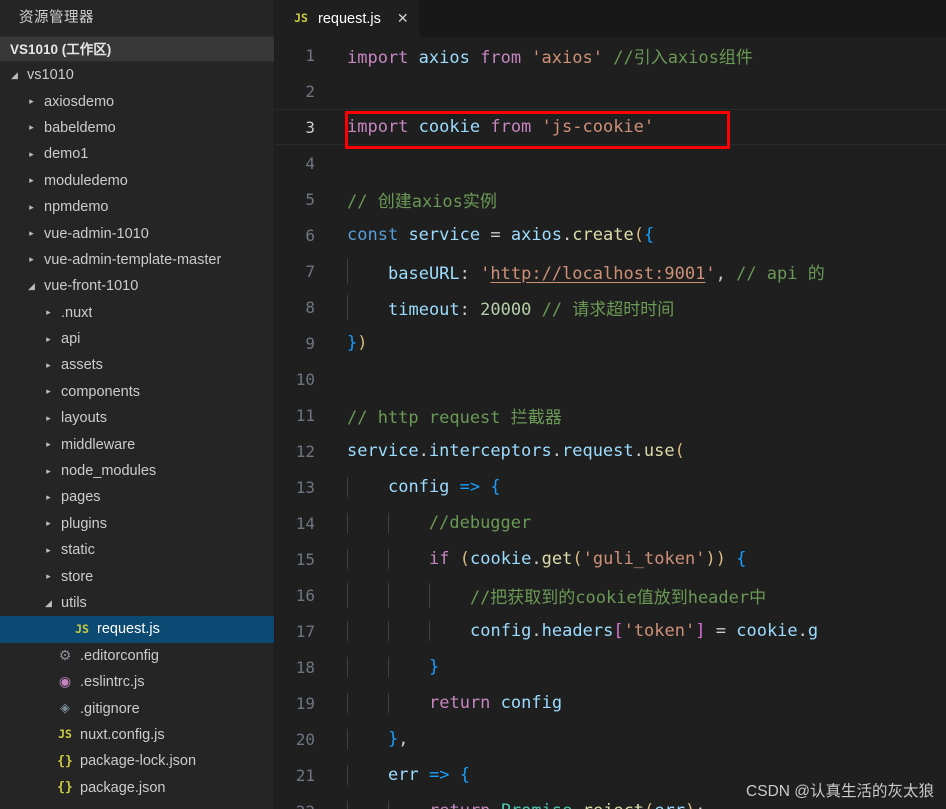 The width and height of the screenshot is (946, 809). I want to click on code-line: 1 import axios from 'axios' //引入axios组件, so click(610, 55).